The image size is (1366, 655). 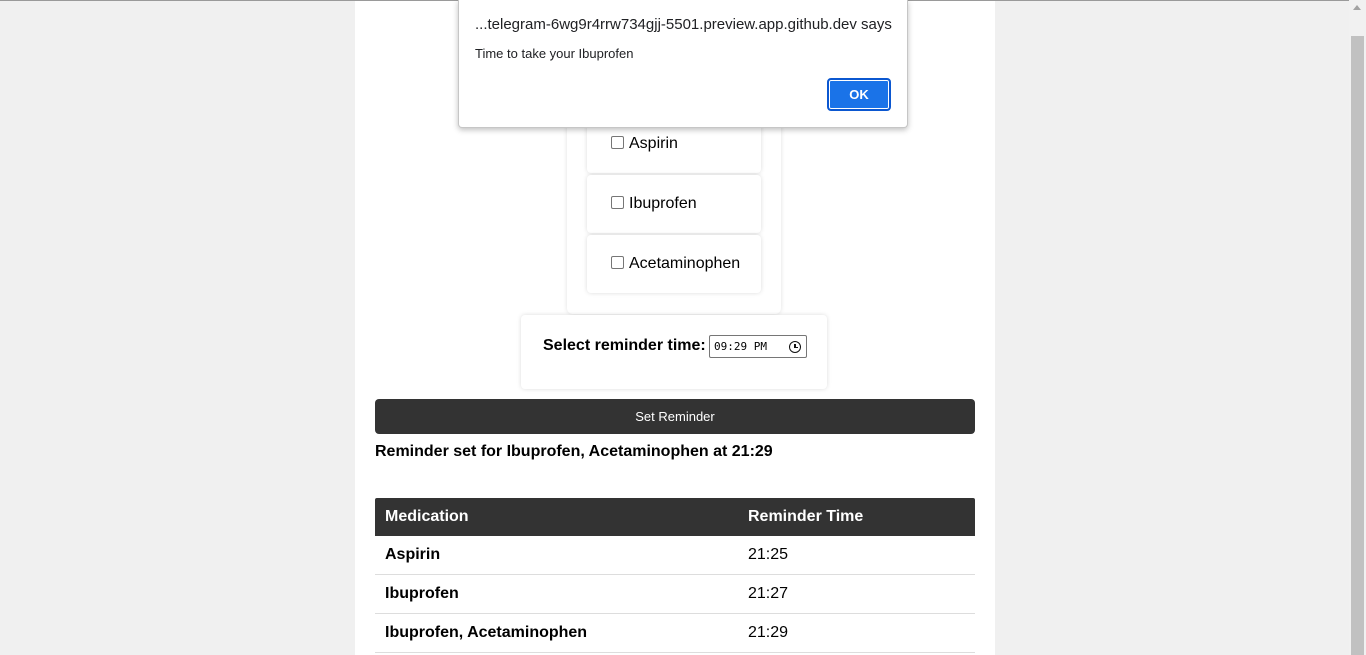 What do you see at coordinates (768, 554) in the screenshot?
I see `cell-reminder-time: 21:25` at bounding box center [768, 554].